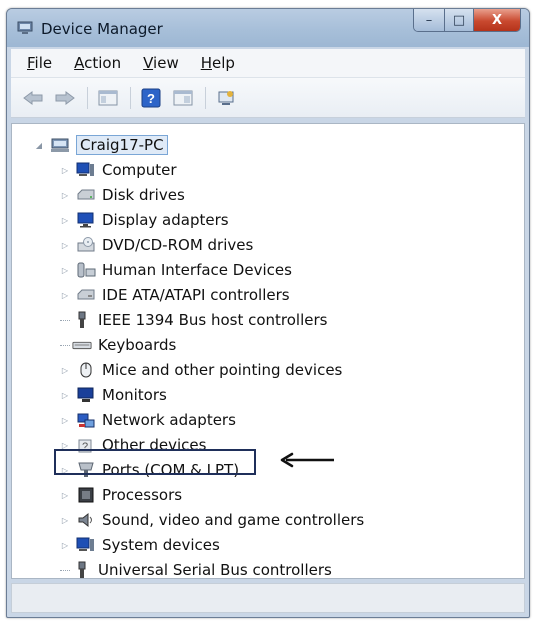  I want to click on tree-item-ide-ata-atapi-controllers: ▷ IDE ATA/ATAPI controllers, so click(175, 295).